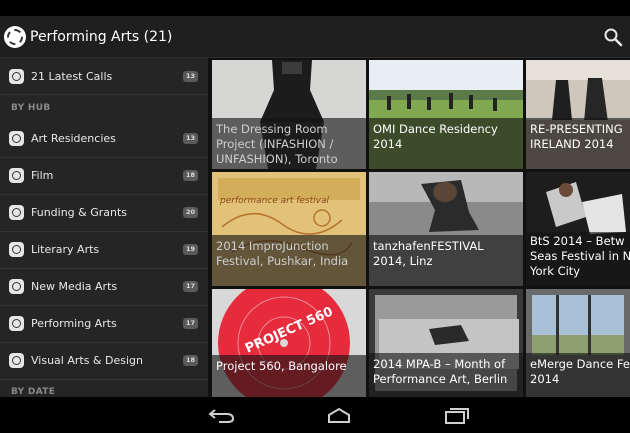 The width and height of the screenshot is (630, 433). I want to click on tile-title-line: Project 560, Bangalore, so click(281, 366).